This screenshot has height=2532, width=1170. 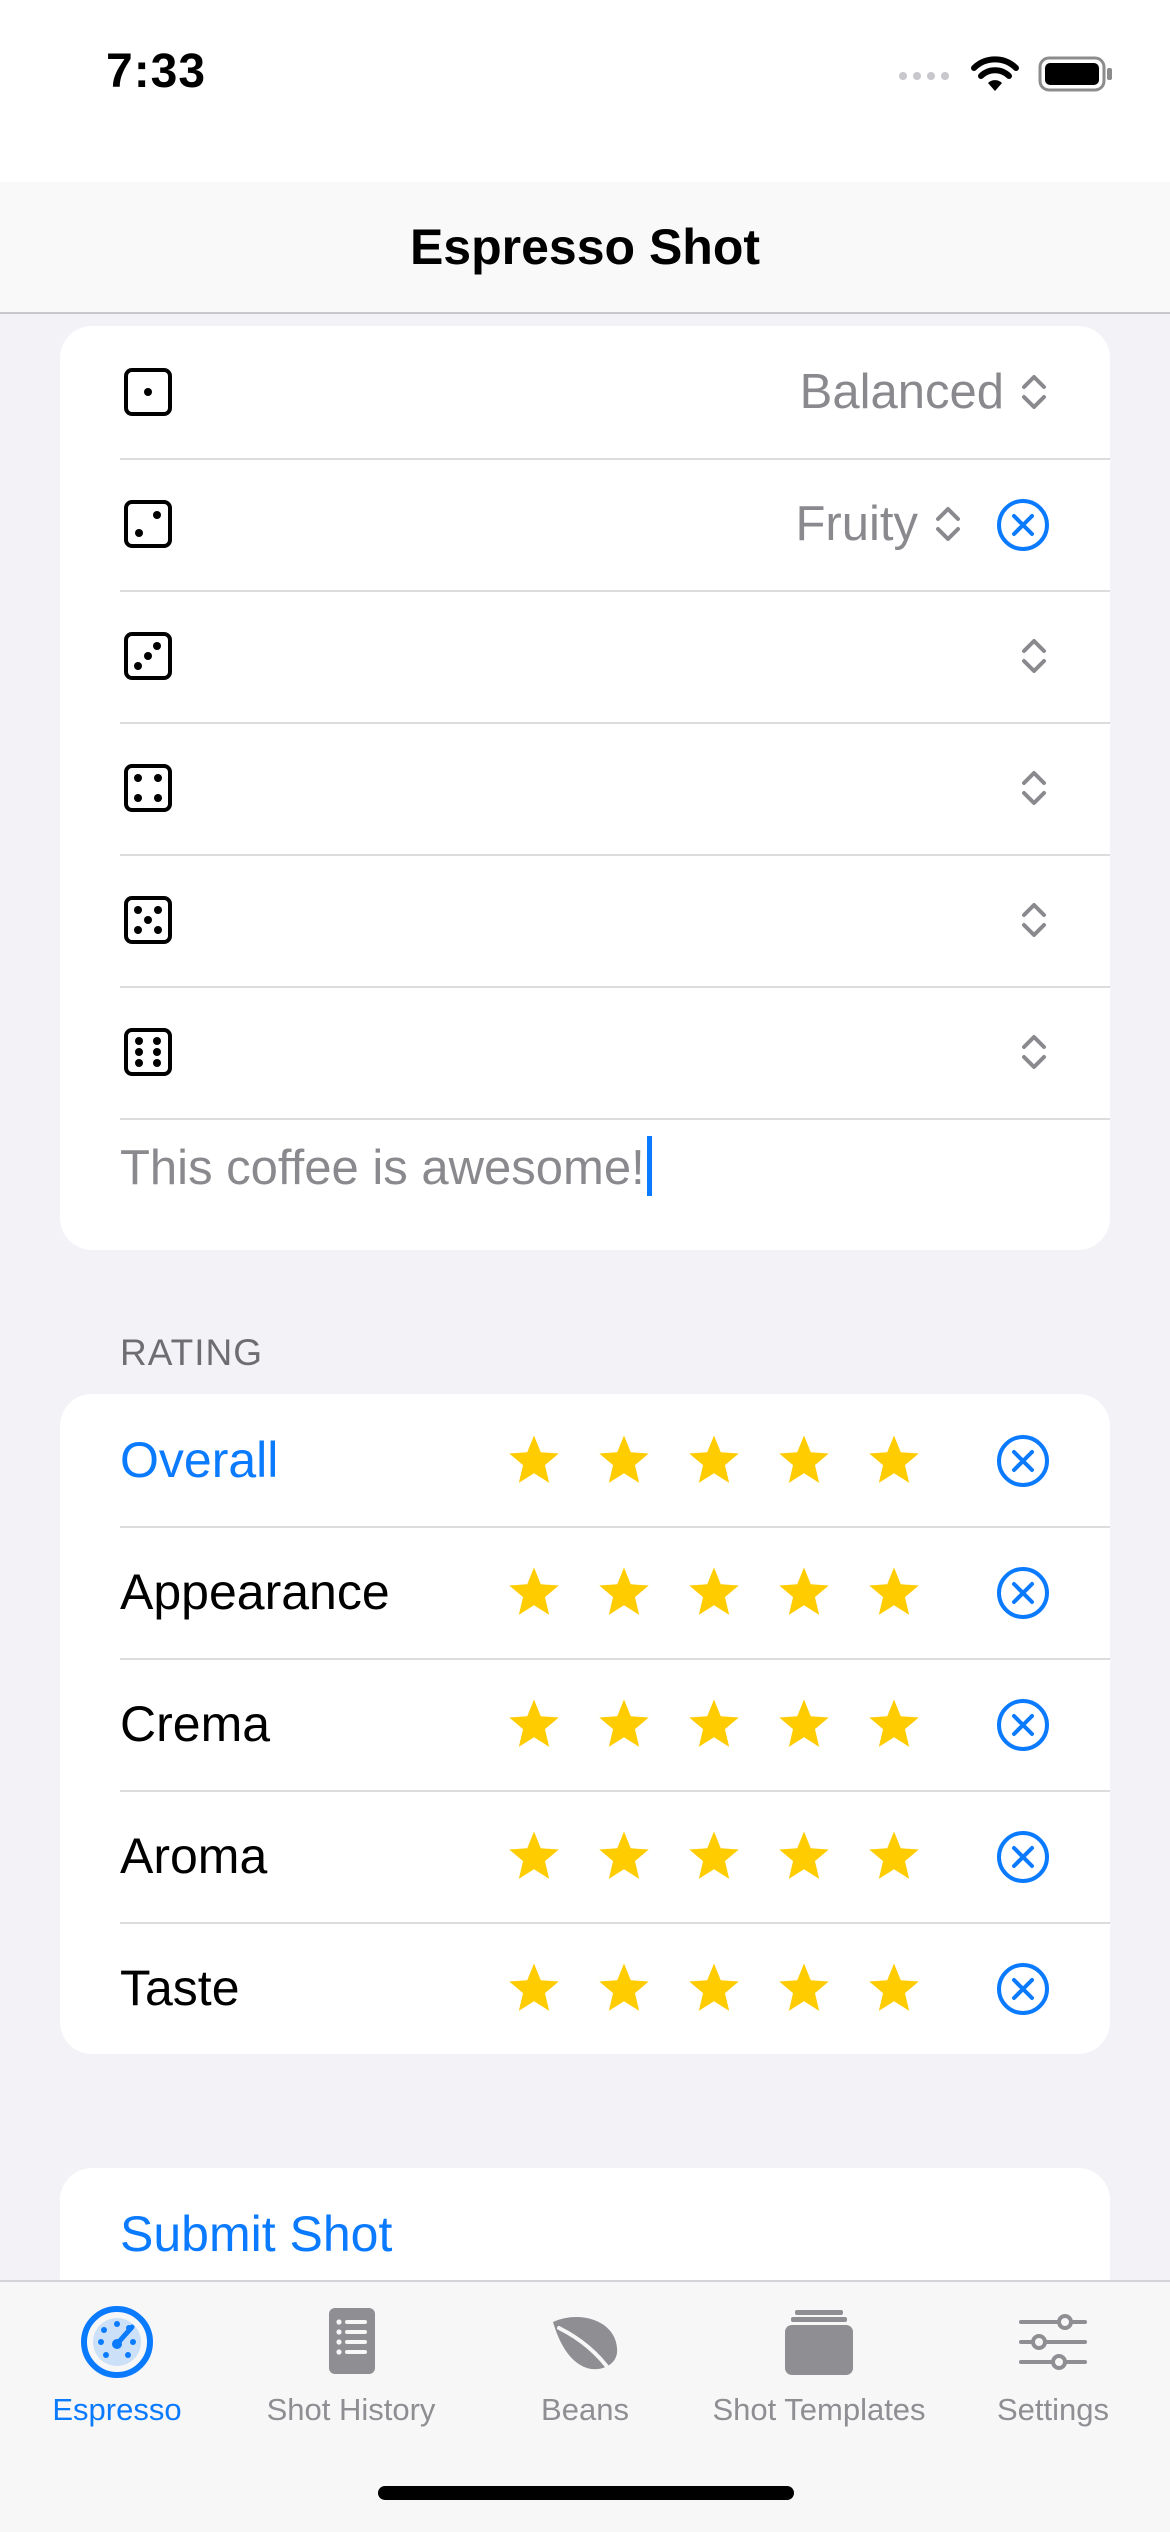 I want to click on navigation-bar: Espresso Shot, so click(x=585, y=248).